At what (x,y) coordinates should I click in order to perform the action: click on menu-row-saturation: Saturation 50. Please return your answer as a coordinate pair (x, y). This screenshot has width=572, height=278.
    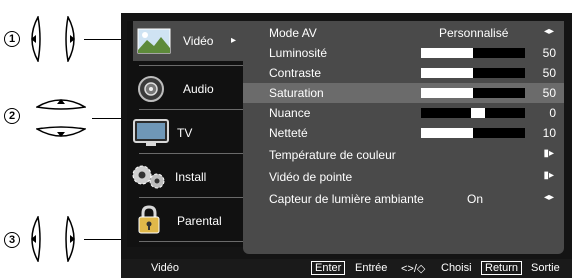
    Looking at the image, I should click on (403, 93).